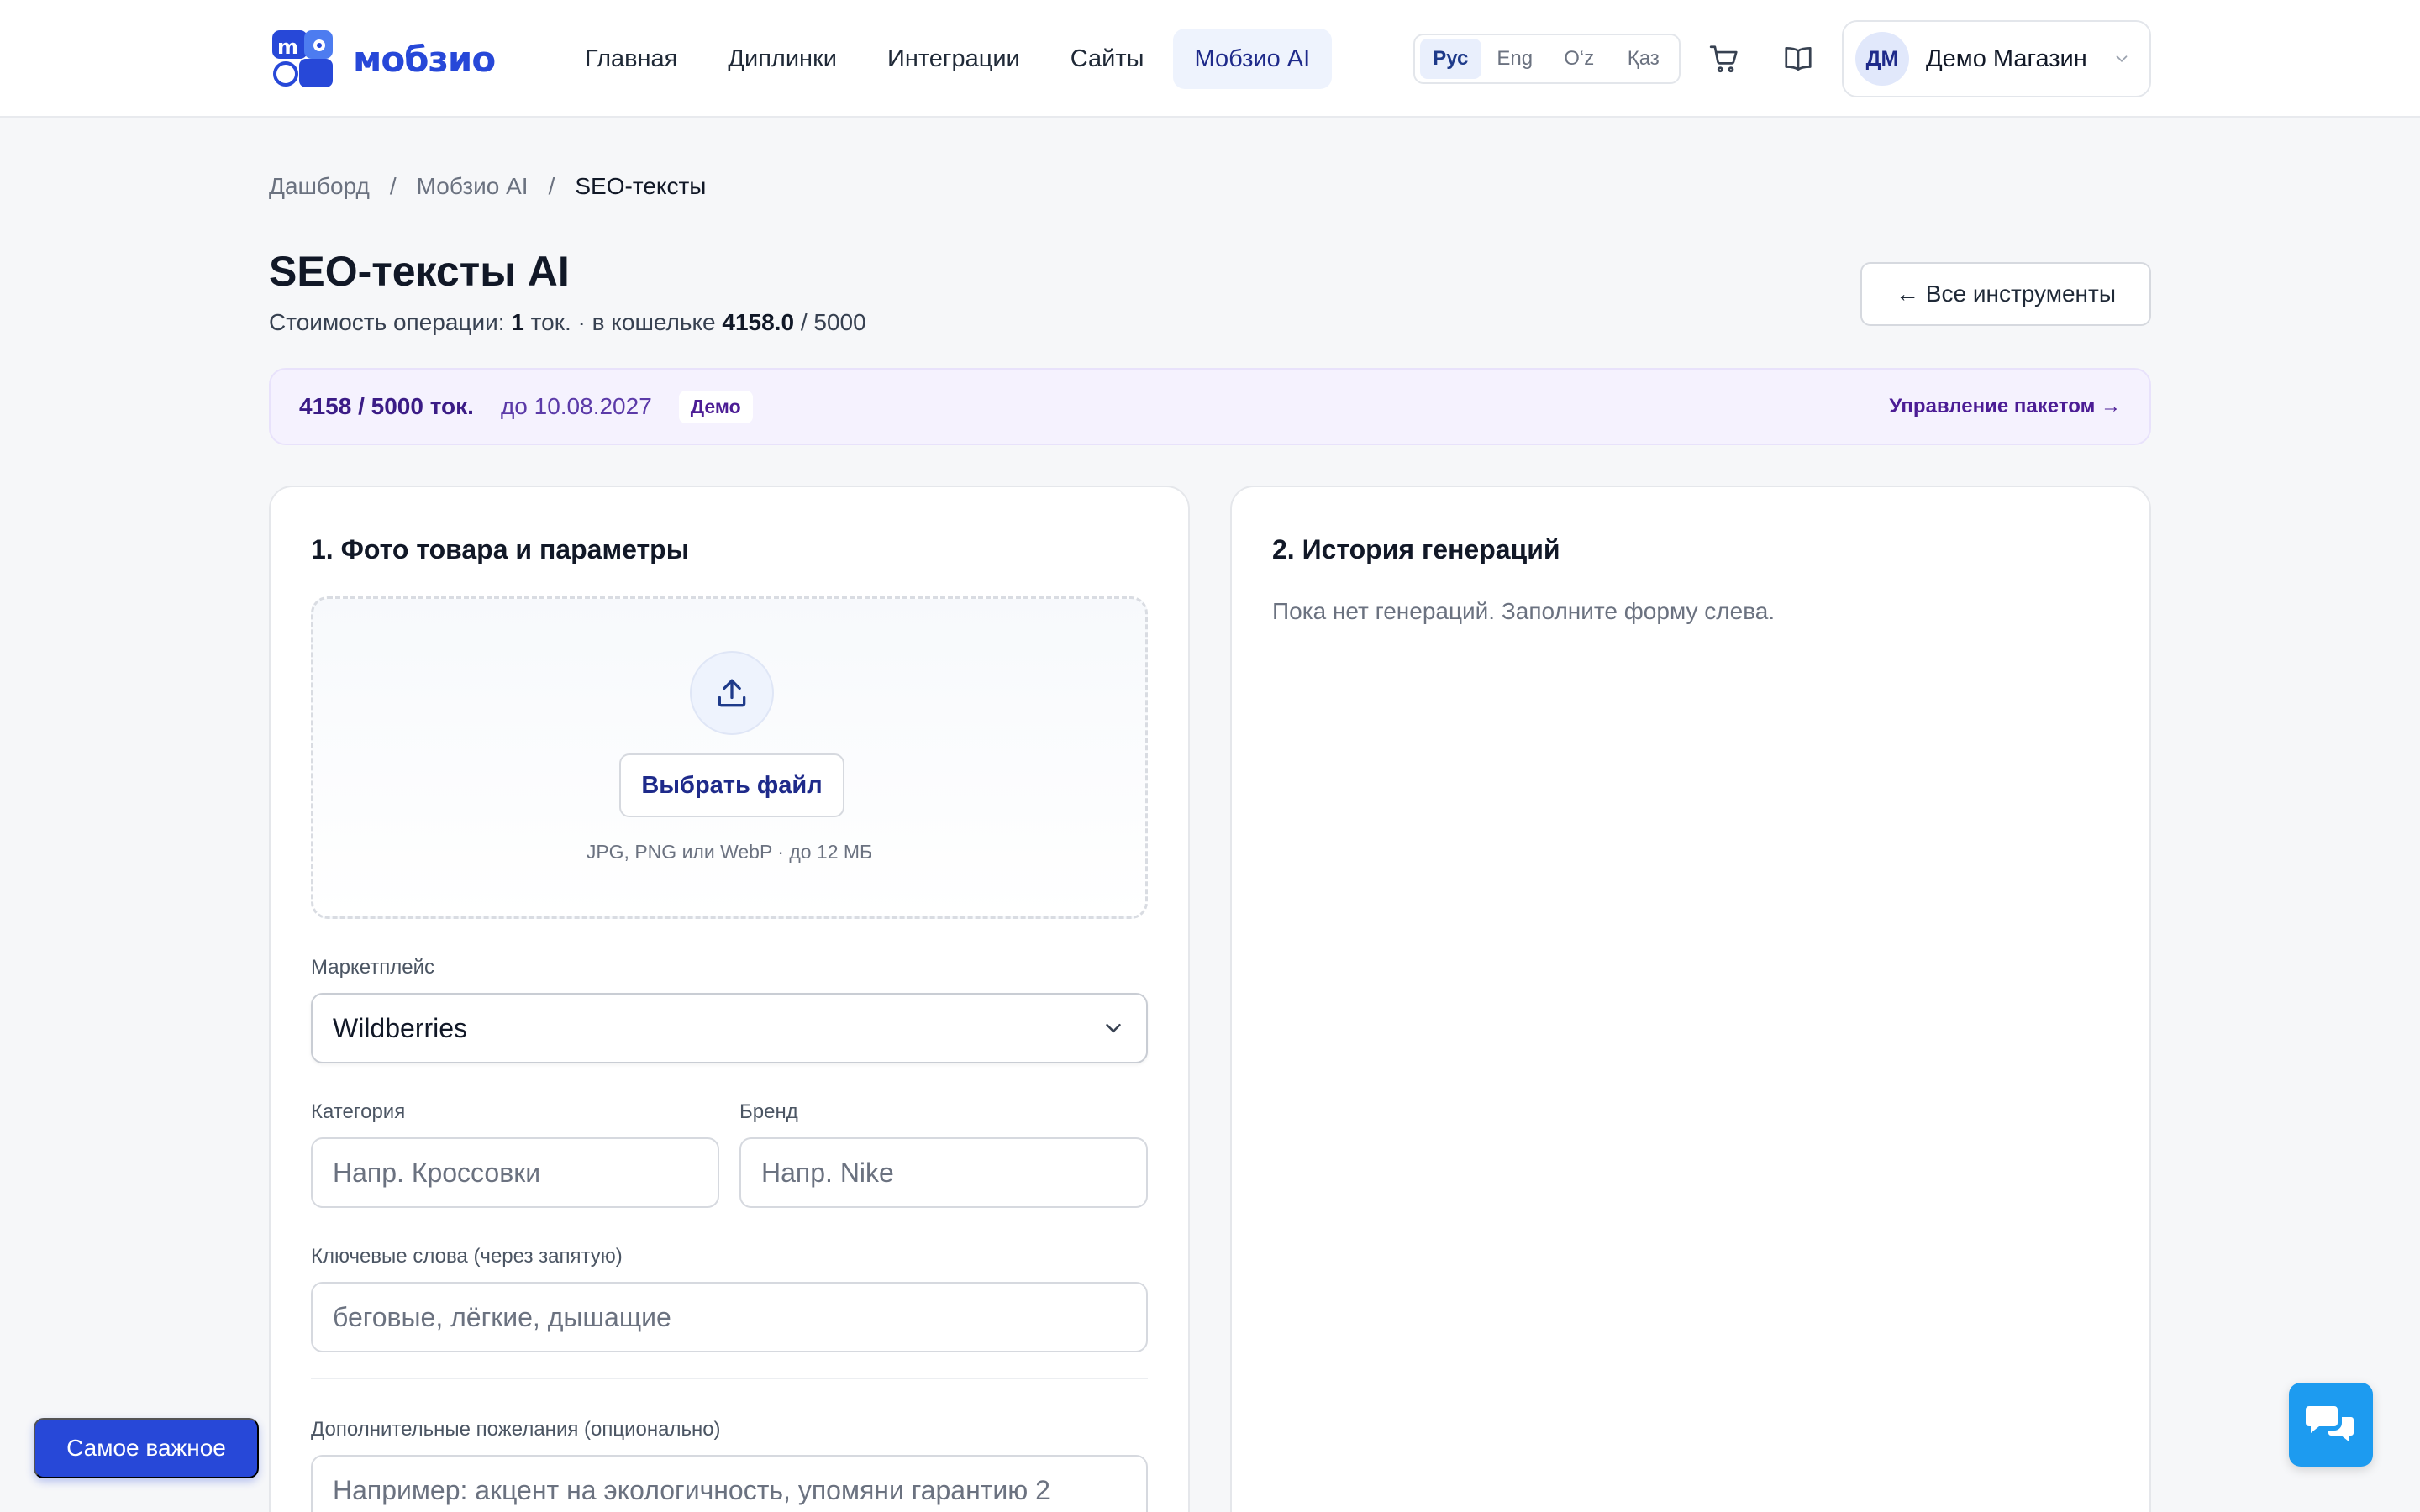 The height and width of the screenshot is (1512, 2420). I want to click on page-title: SEO-тексты AI, so click(420, 271).